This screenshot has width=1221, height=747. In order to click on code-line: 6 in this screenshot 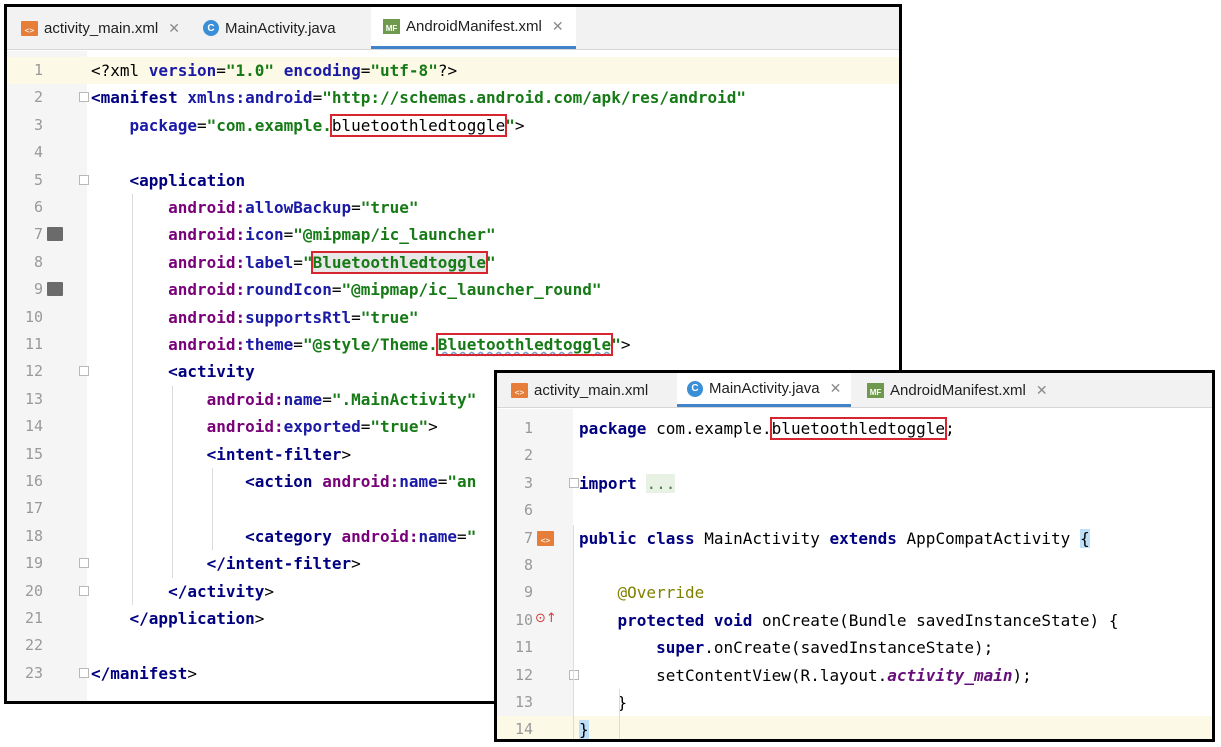, I will do `click(854, 510)`.